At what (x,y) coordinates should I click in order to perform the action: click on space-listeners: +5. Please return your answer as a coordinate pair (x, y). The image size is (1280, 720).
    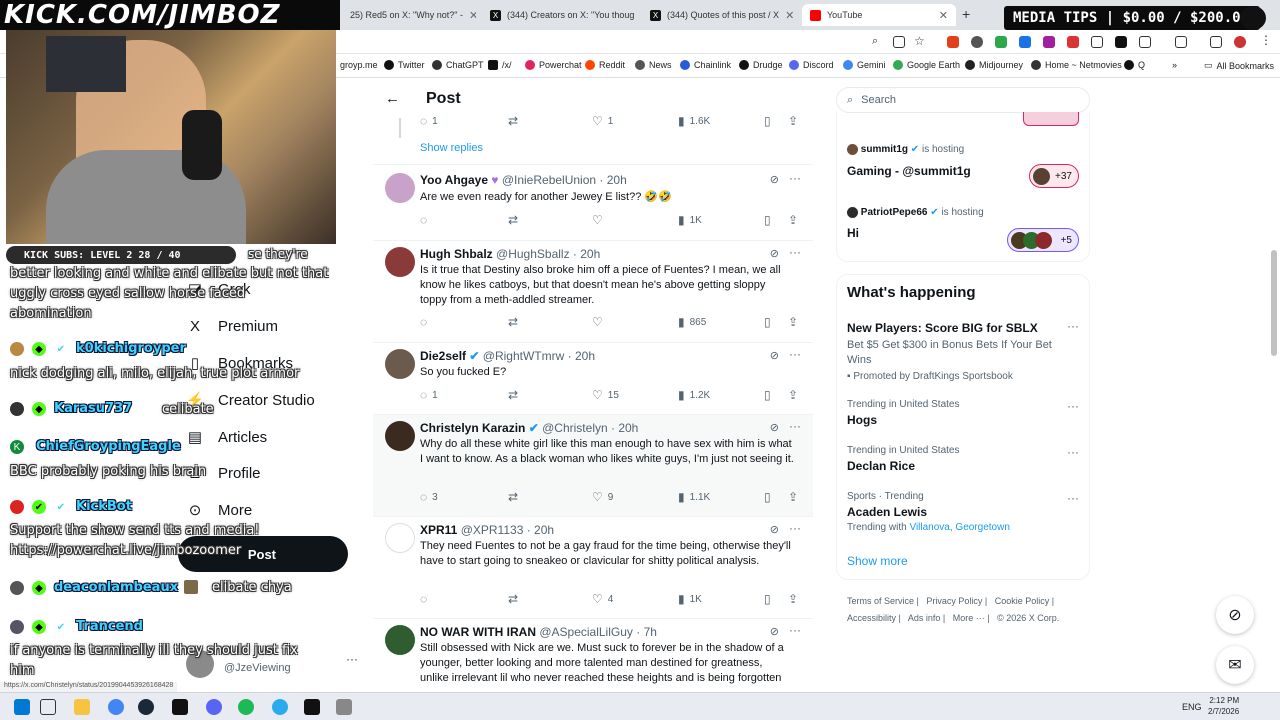
    Looking at the image, I should click on (1043, 240).